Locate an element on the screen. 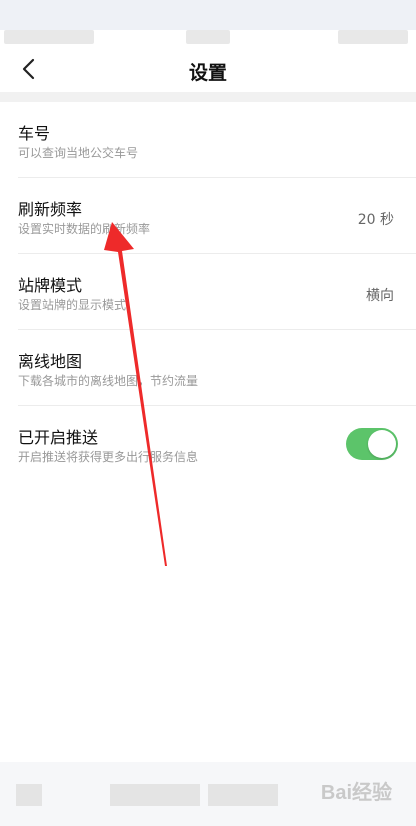 The image size is (416, 826). setting-value: 横向 is located at coordinates (380, 296).